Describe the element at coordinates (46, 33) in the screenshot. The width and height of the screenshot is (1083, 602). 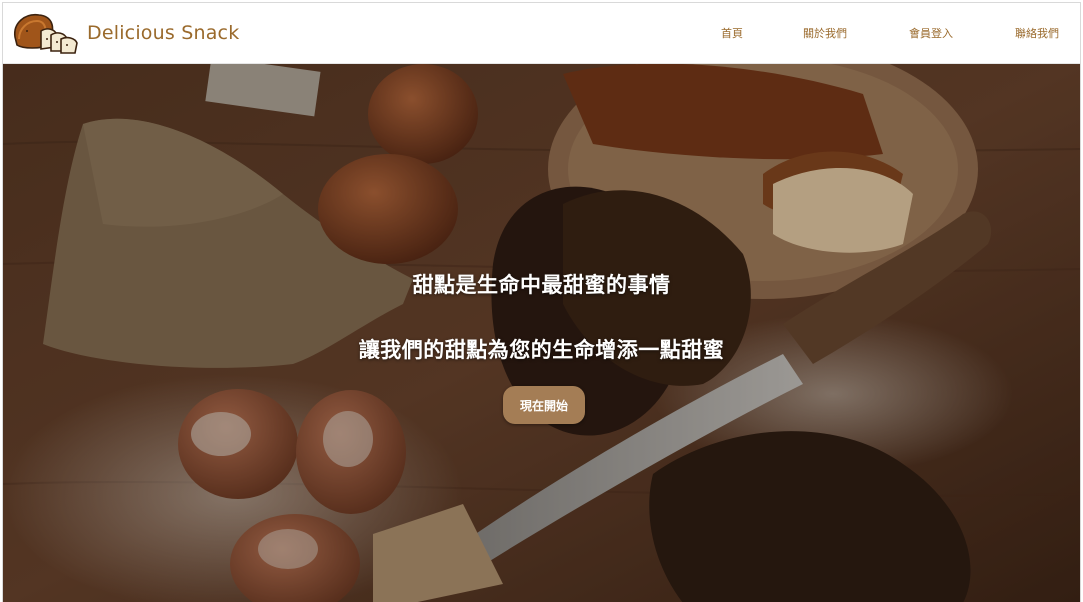
I see `bread-loaf-icon` at that location.